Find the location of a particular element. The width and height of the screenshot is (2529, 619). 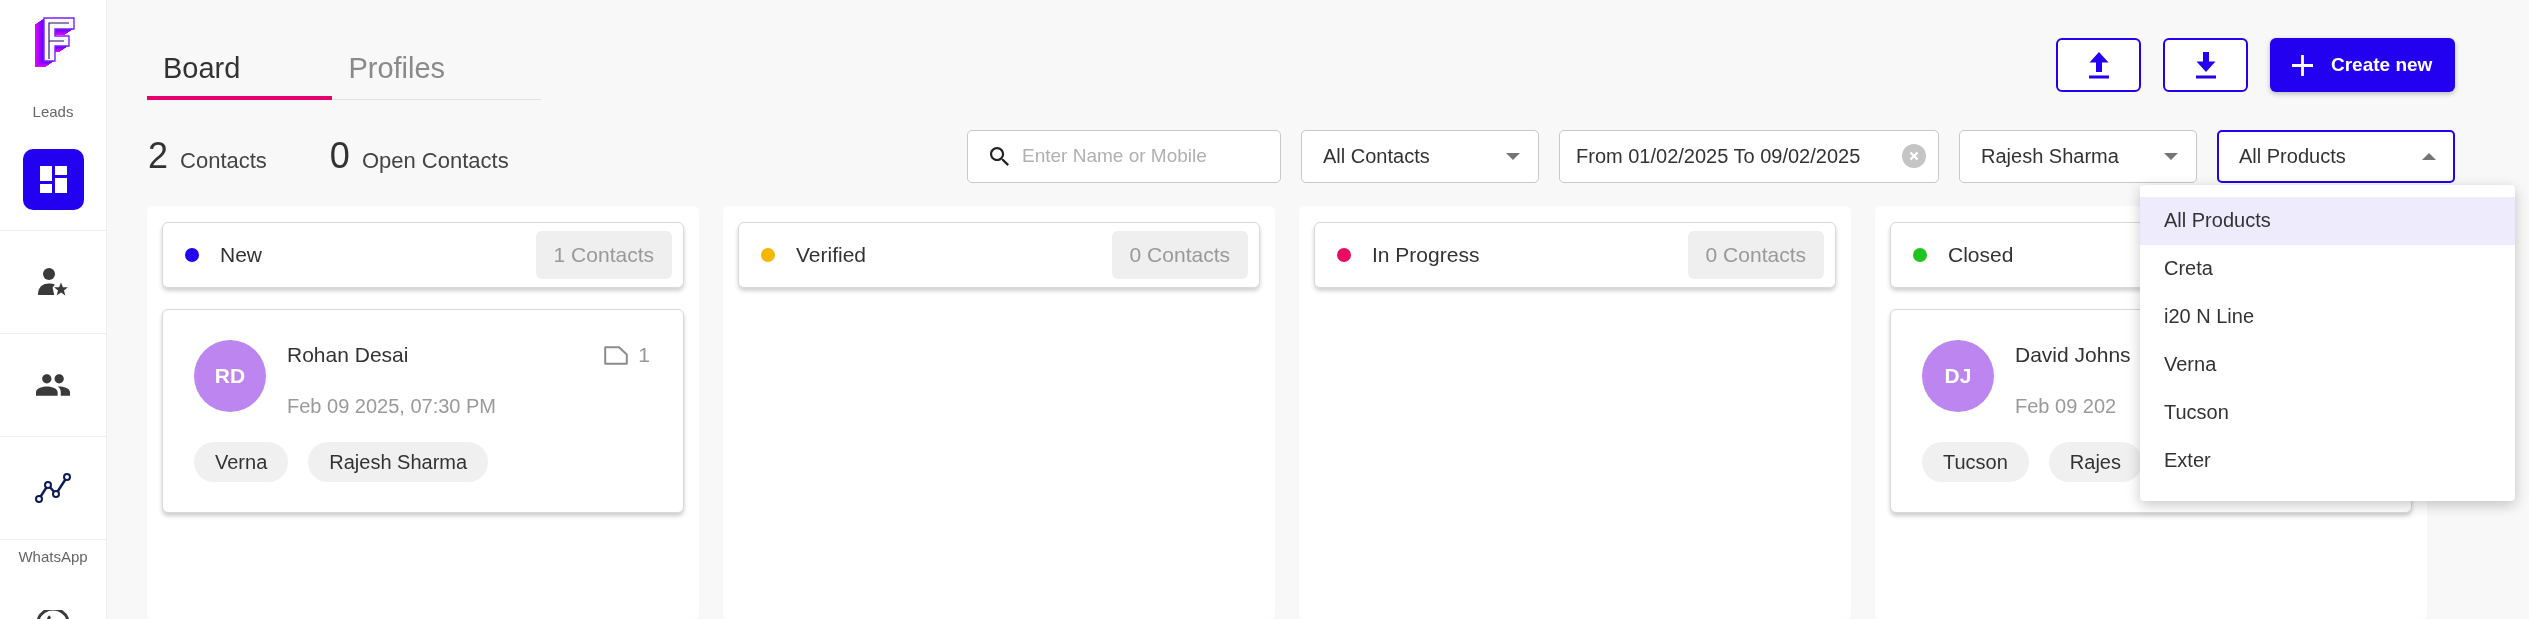

tag: Rajesh Sharma is located at coordinates (398, 462).